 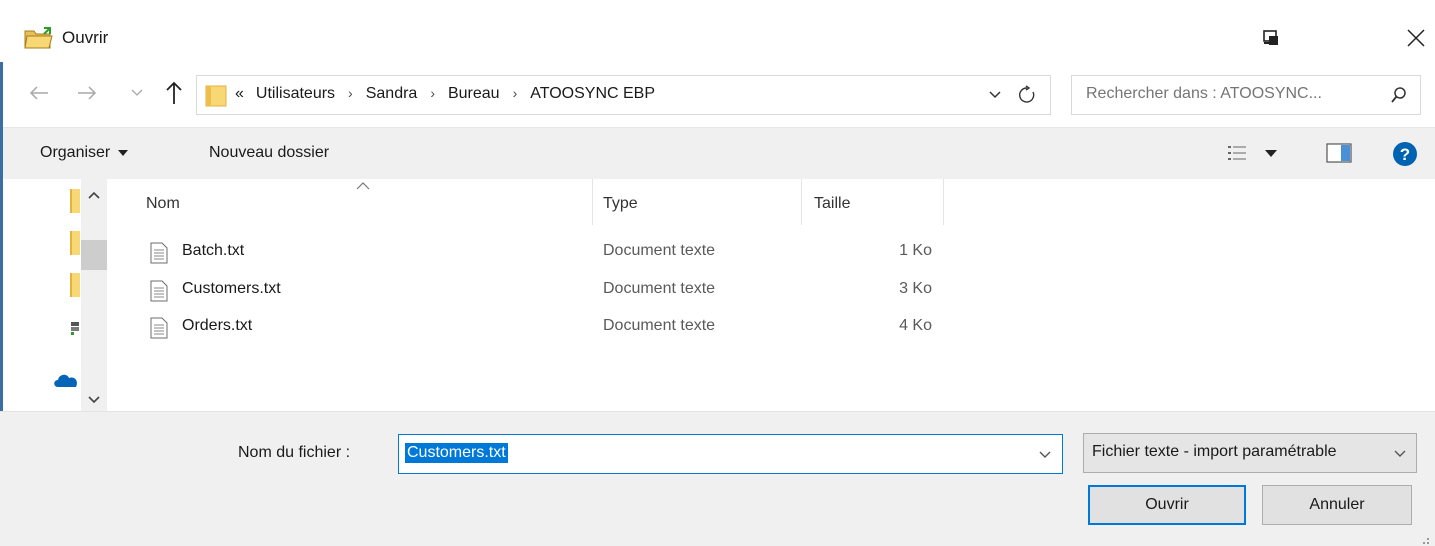 I want to click on organise-button: Organiser, so click(x=84, y=153).